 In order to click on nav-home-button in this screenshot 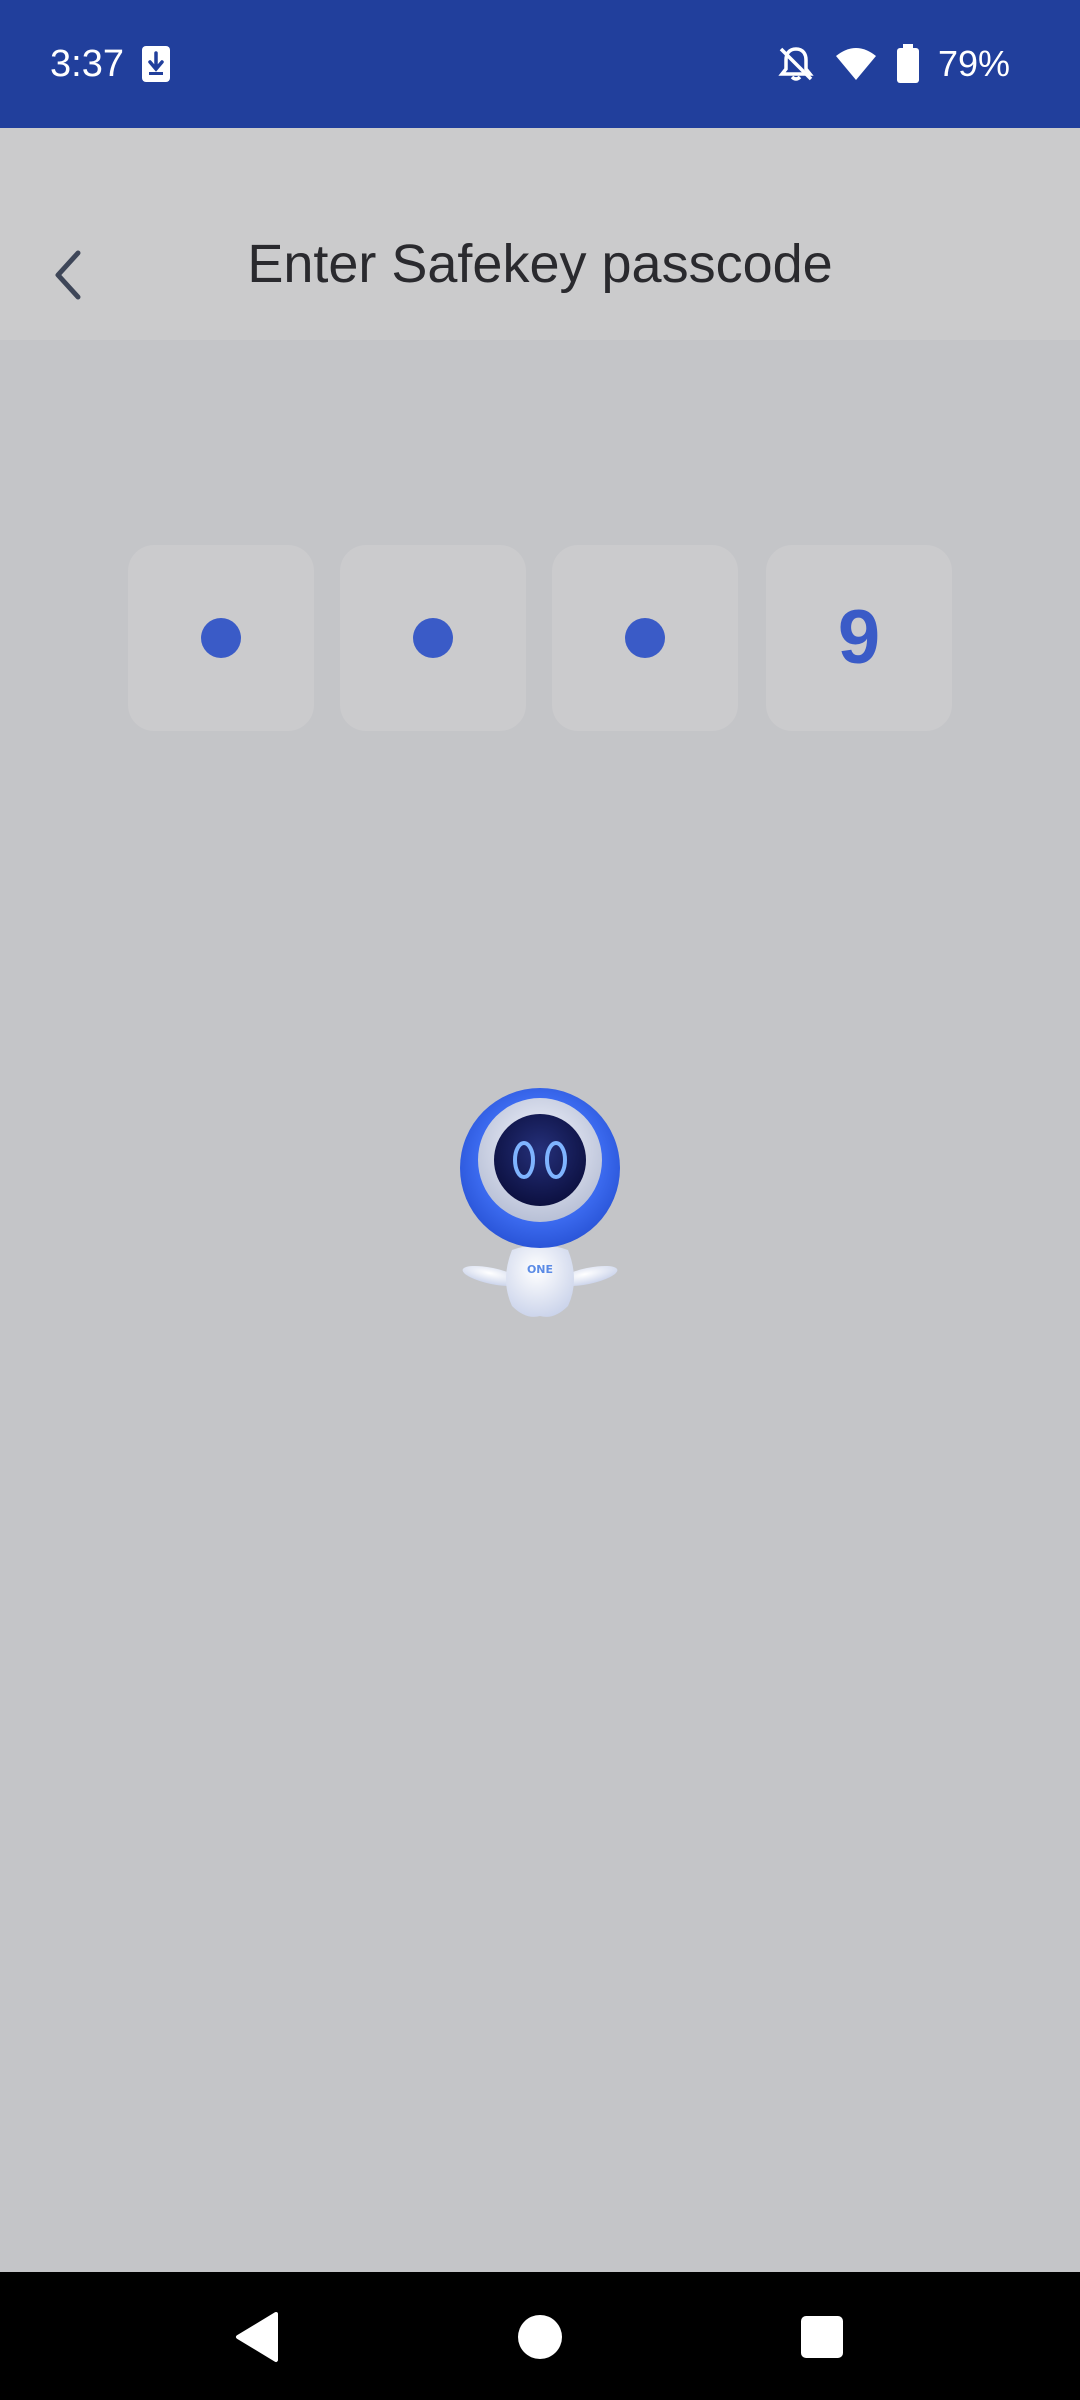, I will do `click(540, 2337)`.